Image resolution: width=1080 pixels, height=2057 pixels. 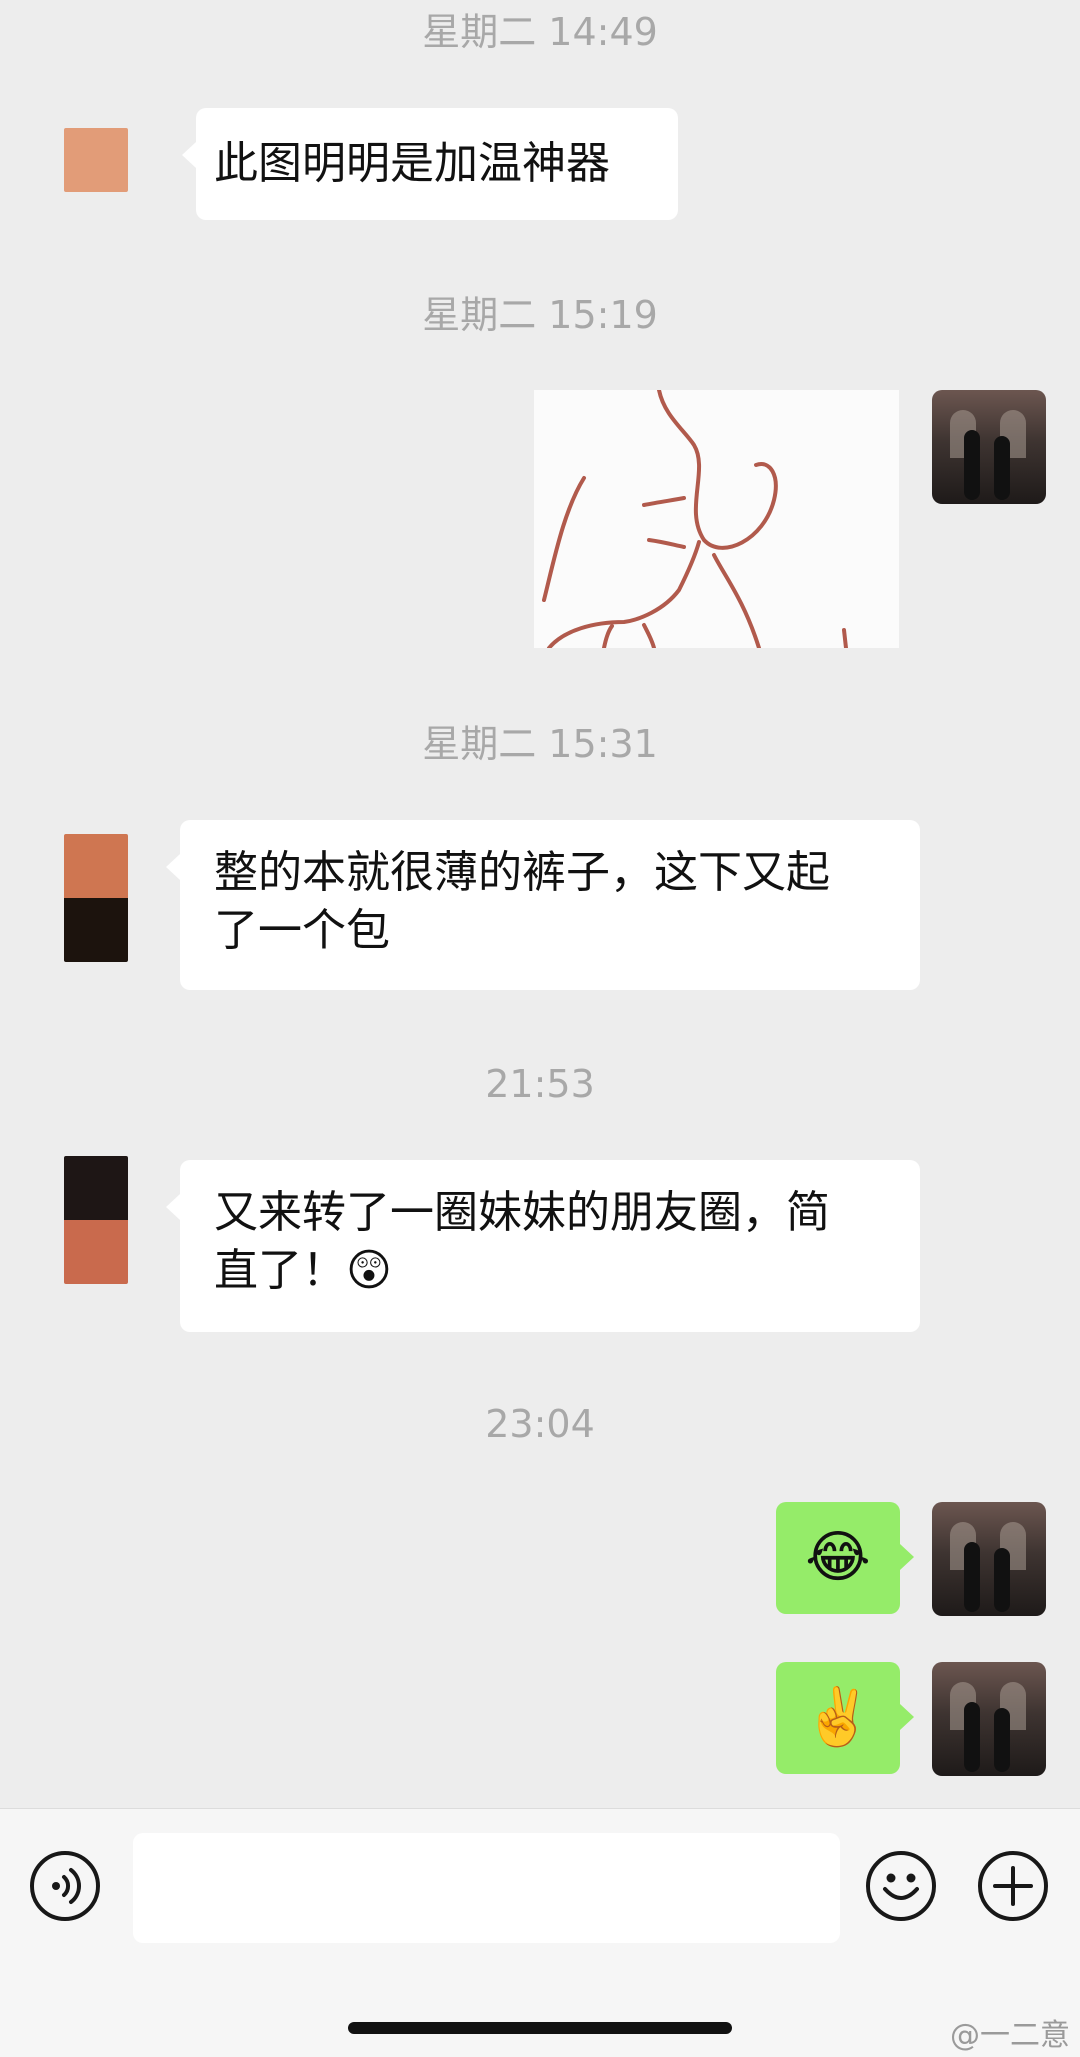 I want to click on laughing-emoji: 😂, so click(x=838, y=1557).